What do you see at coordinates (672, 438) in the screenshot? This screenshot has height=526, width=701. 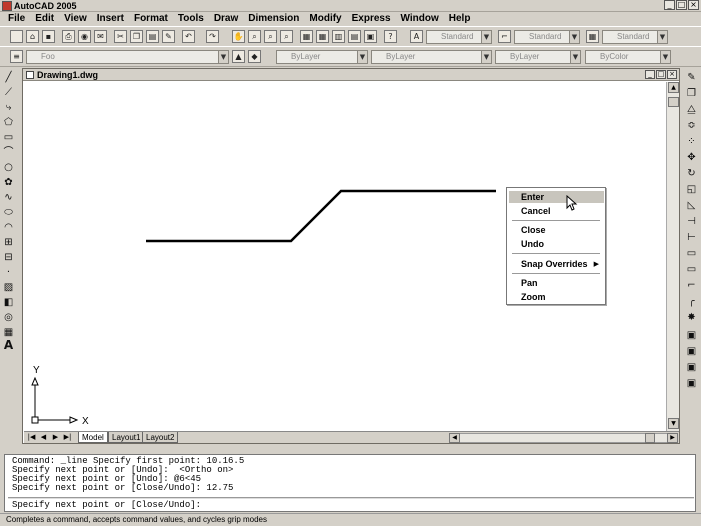 I see `scroll-right-icon: ▶` at bounding box center [672, 438].